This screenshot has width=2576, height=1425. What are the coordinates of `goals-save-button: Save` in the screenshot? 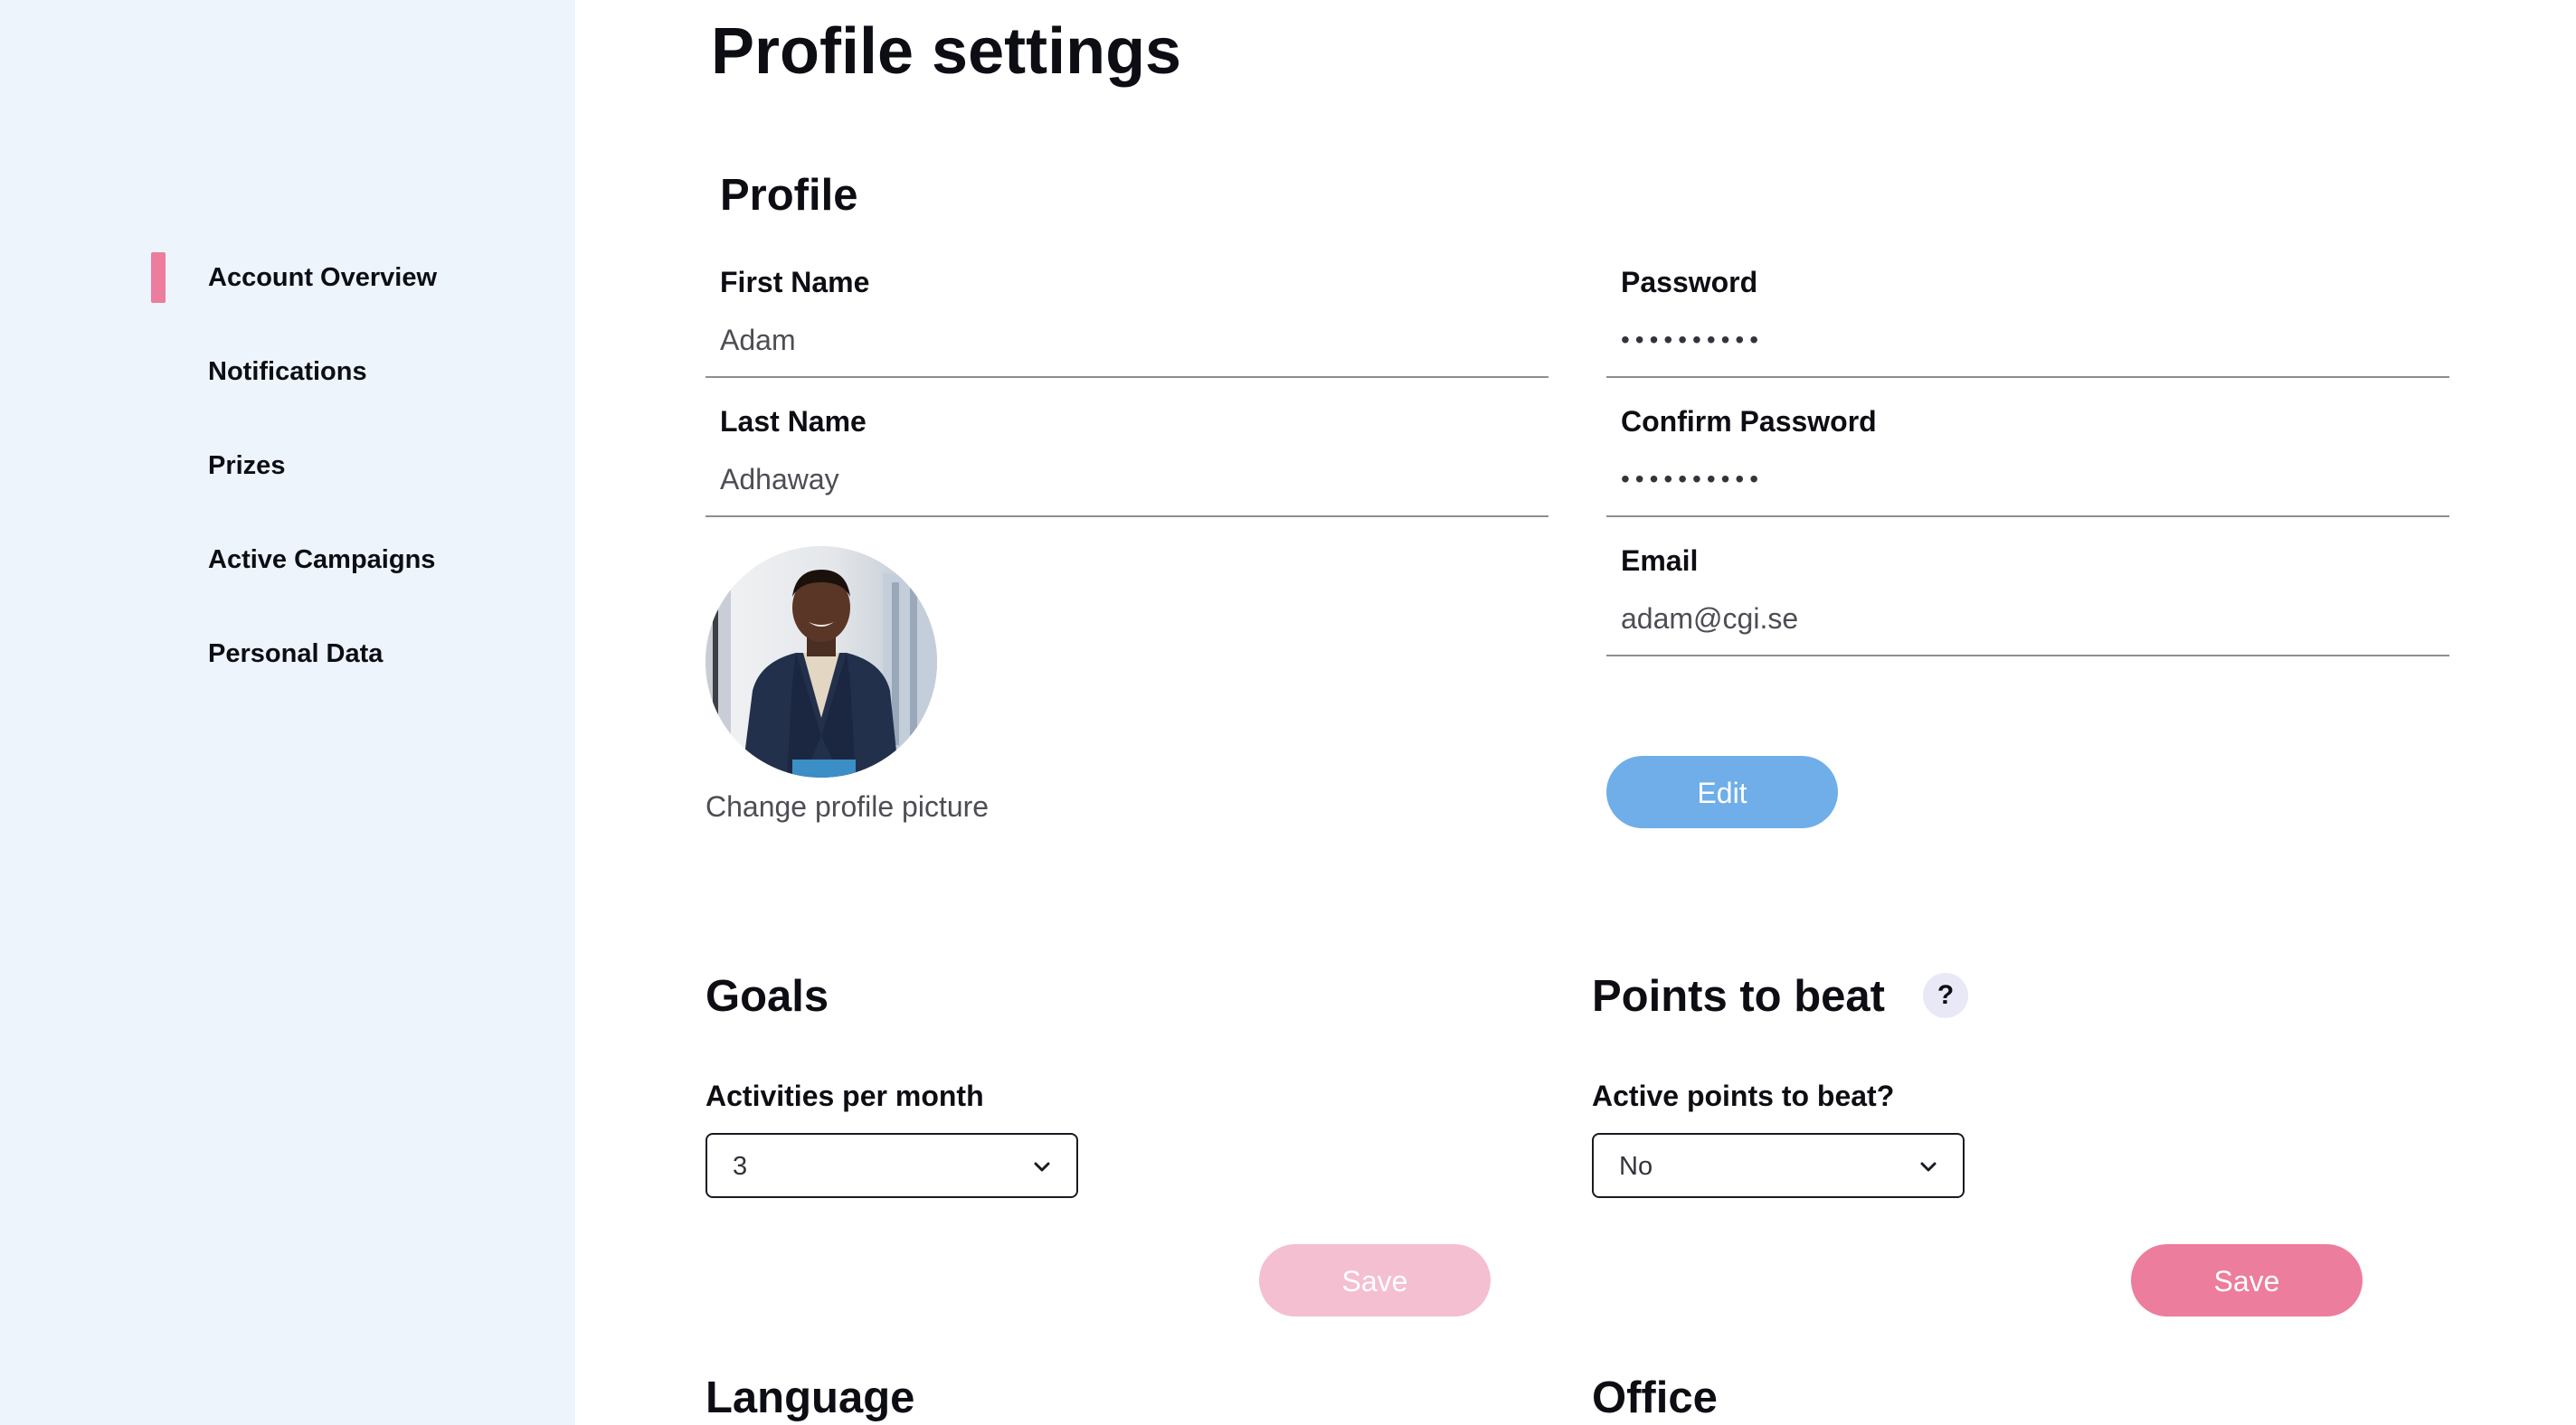 It's located at (1375, 1280).